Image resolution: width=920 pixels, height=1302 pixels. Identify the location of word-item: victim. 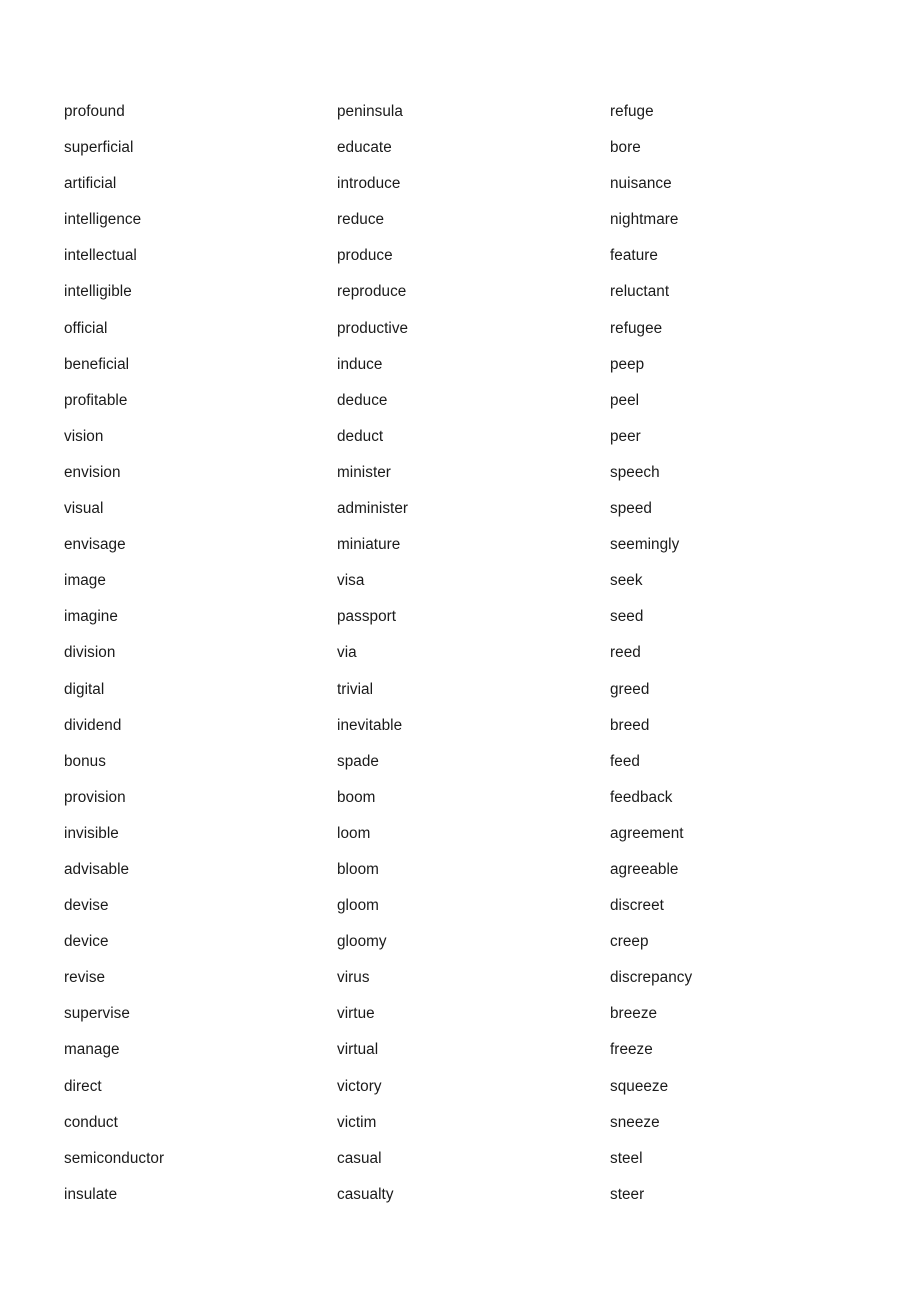
(357, 1122).